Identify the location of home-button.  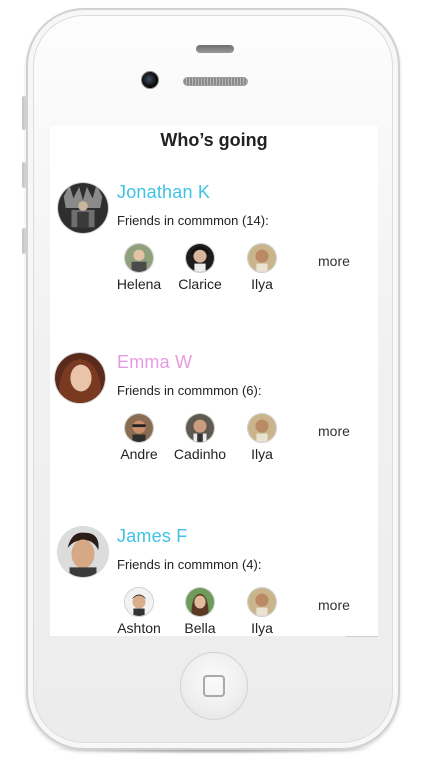
(214, 686).